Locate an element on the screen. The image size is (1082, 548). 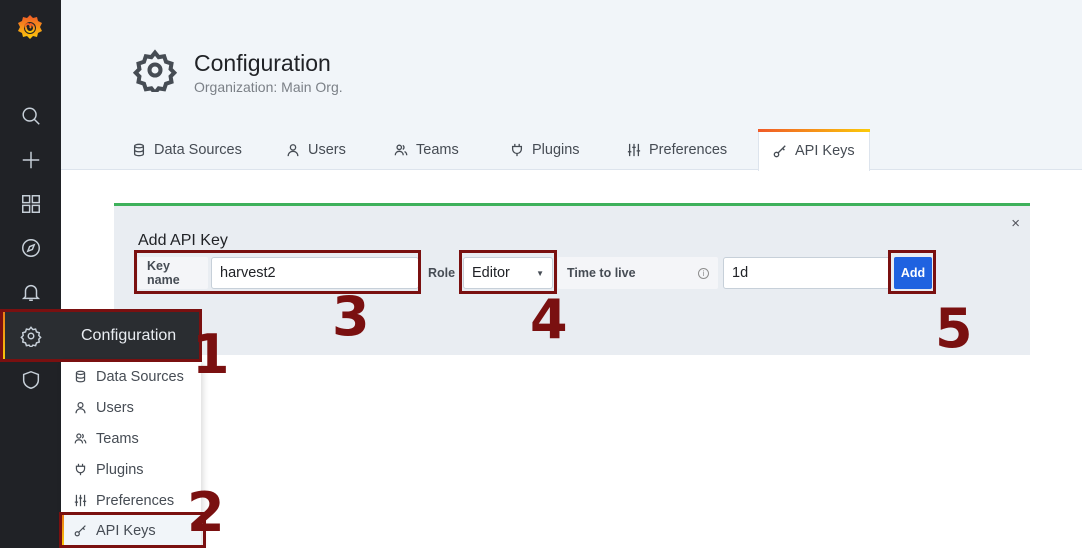
tab-plugins: Plugins is located at coordinates (545, 149).